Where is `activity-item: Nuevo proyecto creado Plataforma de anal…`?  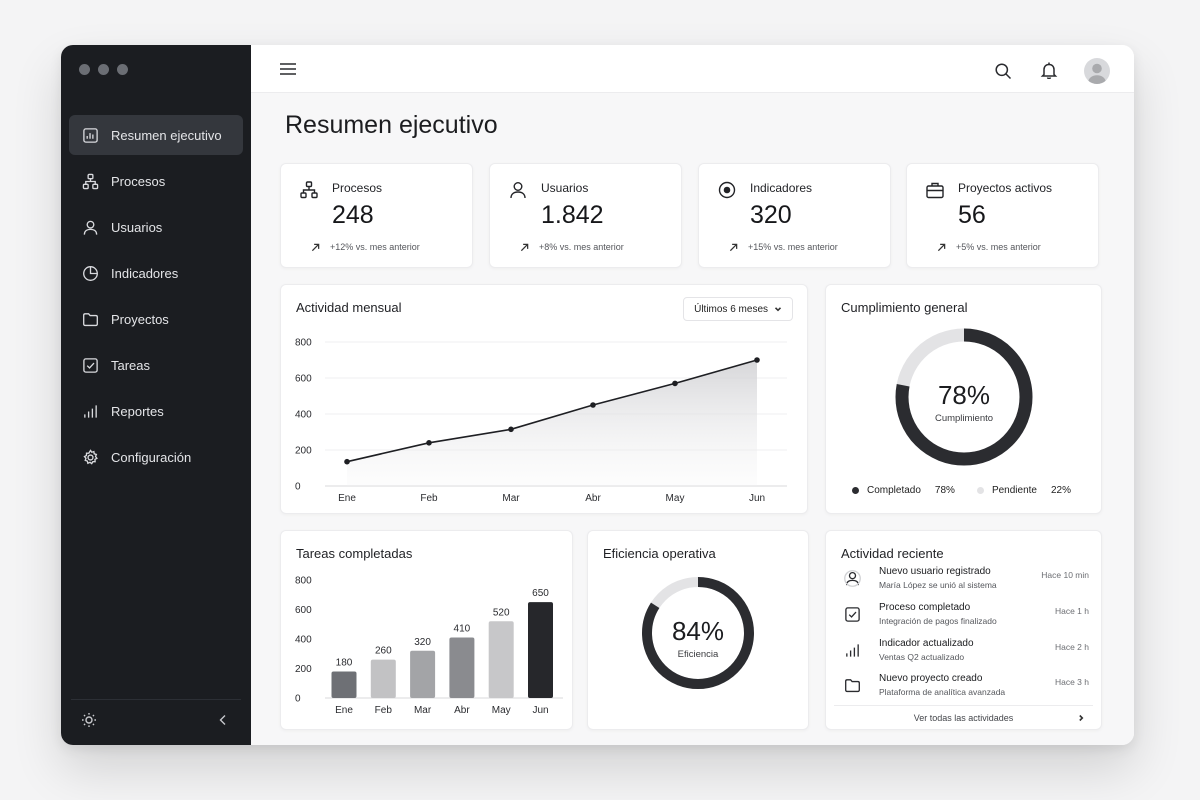
activity-item: Nuevo proyecto creado Plataforma de anal… is located at coordinates (965, 688).